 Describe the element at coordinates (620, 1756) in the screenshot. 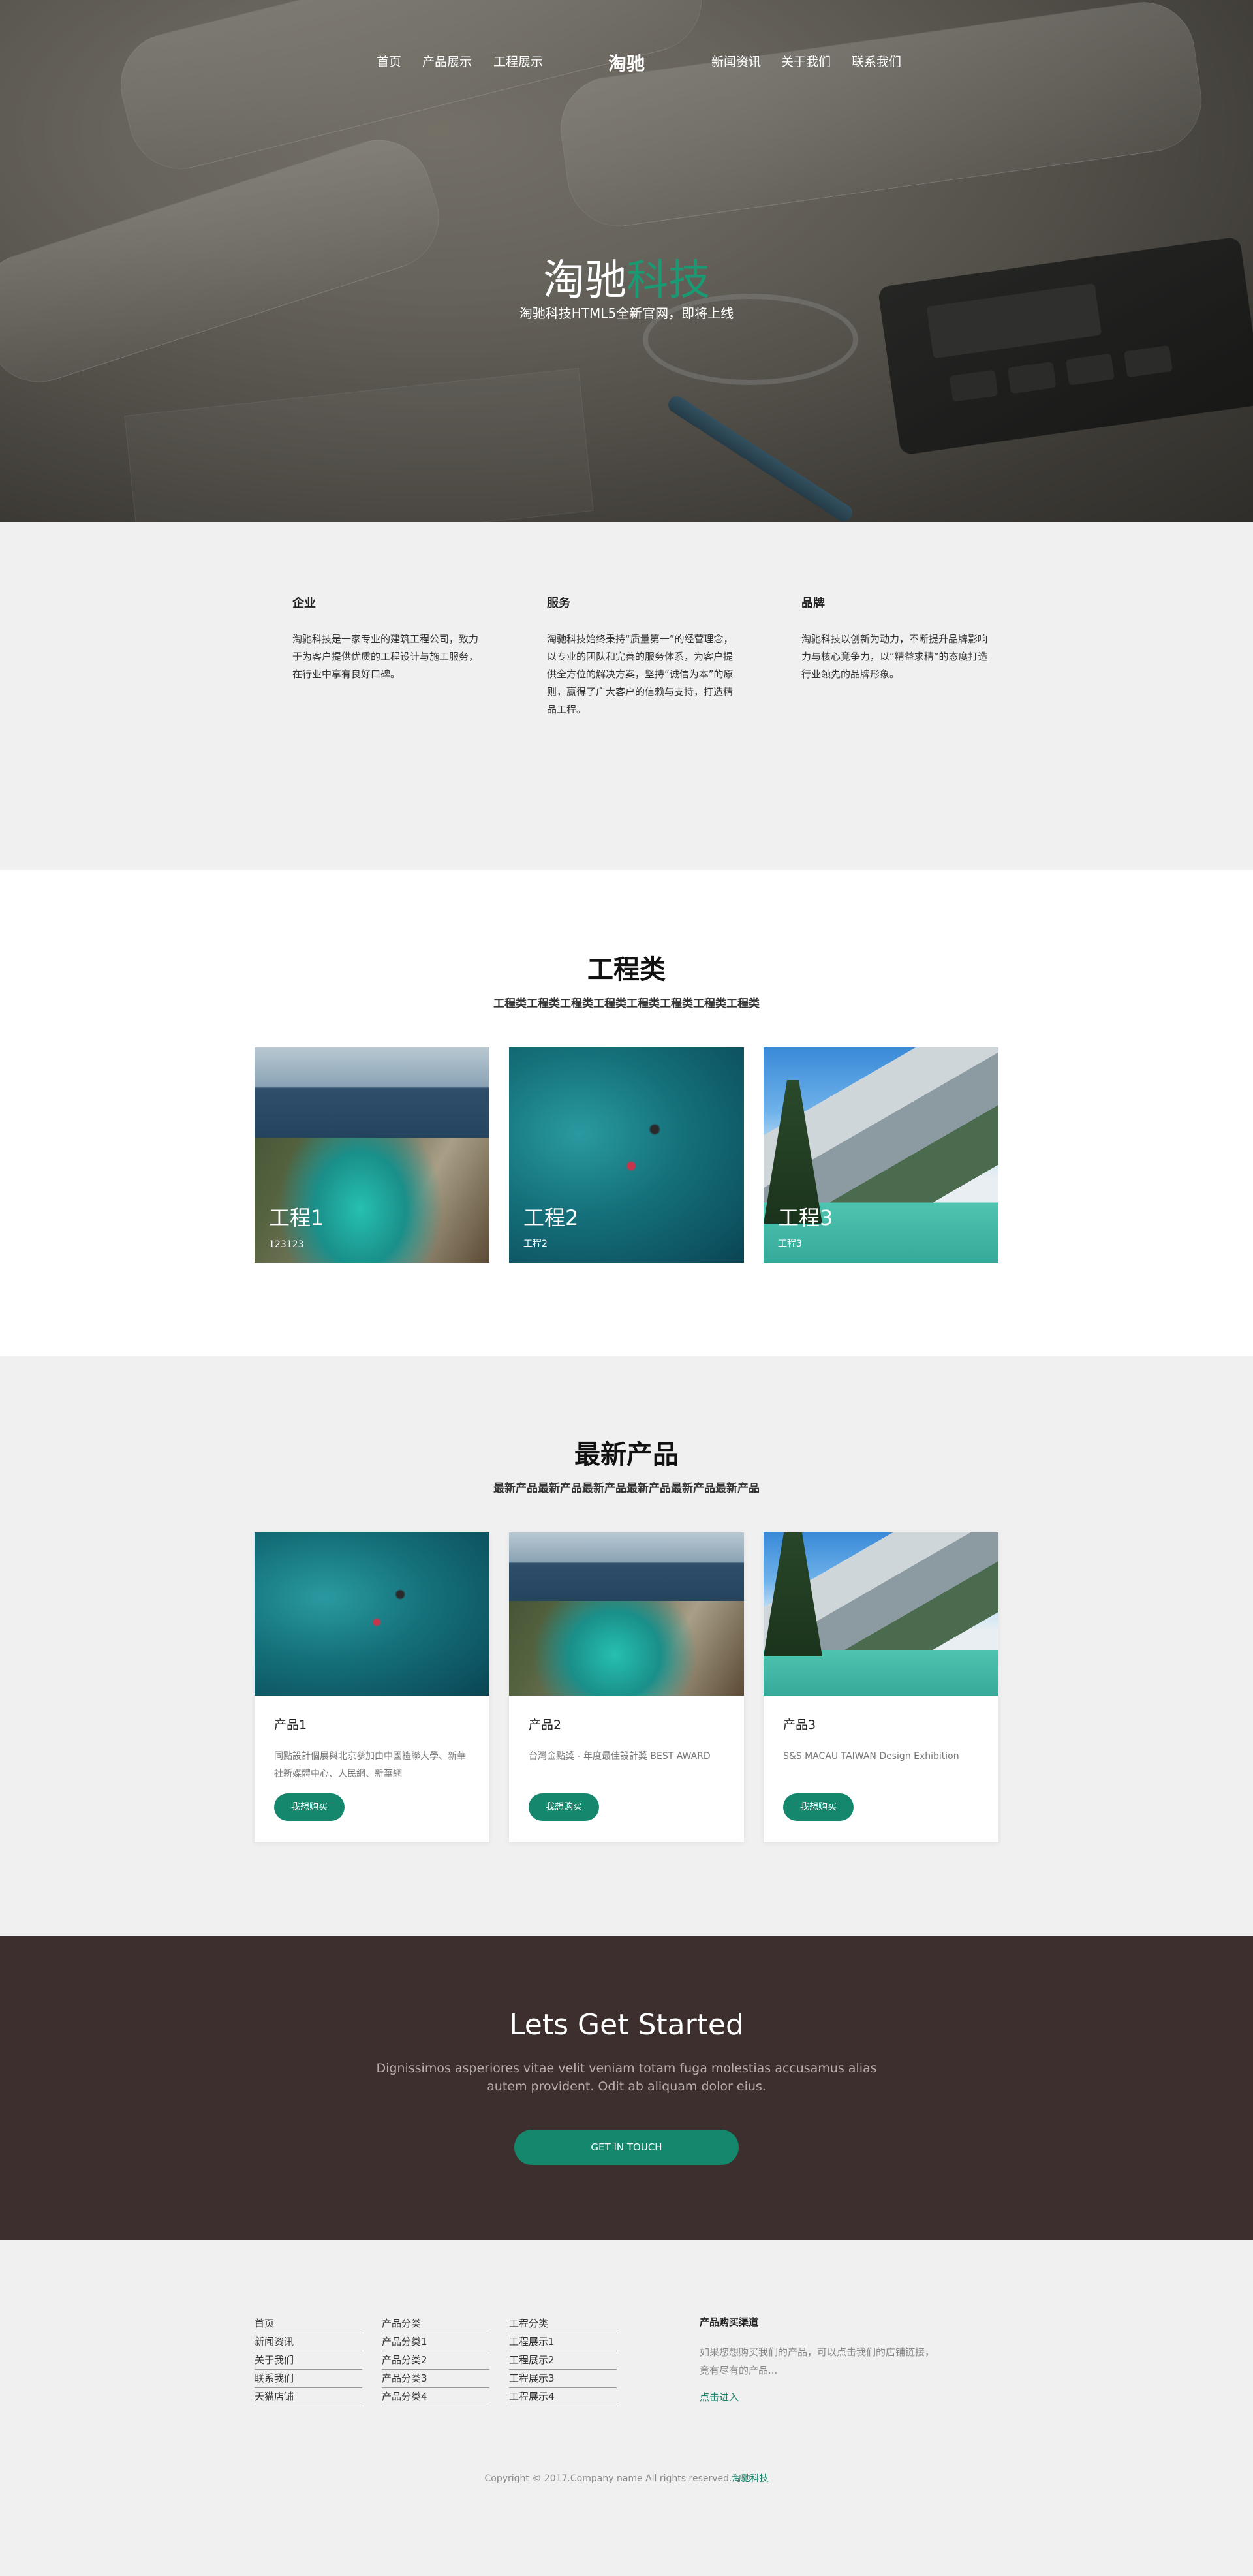

I see `product-desc: 台灣金點獎 - 年度最佳設計獎 BEST AWARD` at that location.